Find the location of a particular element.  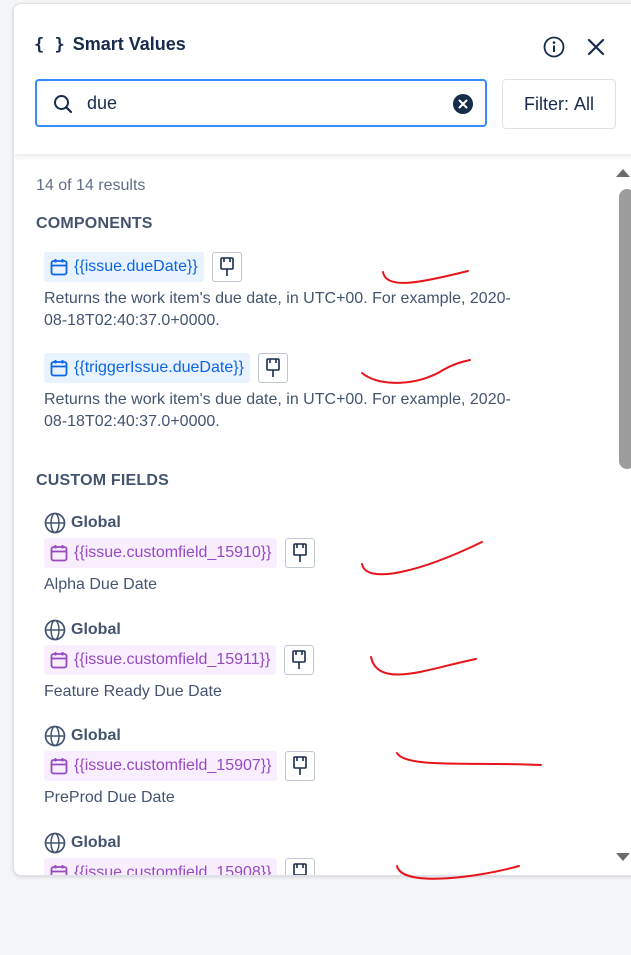

close-icon is located at coordinates (596, 47).